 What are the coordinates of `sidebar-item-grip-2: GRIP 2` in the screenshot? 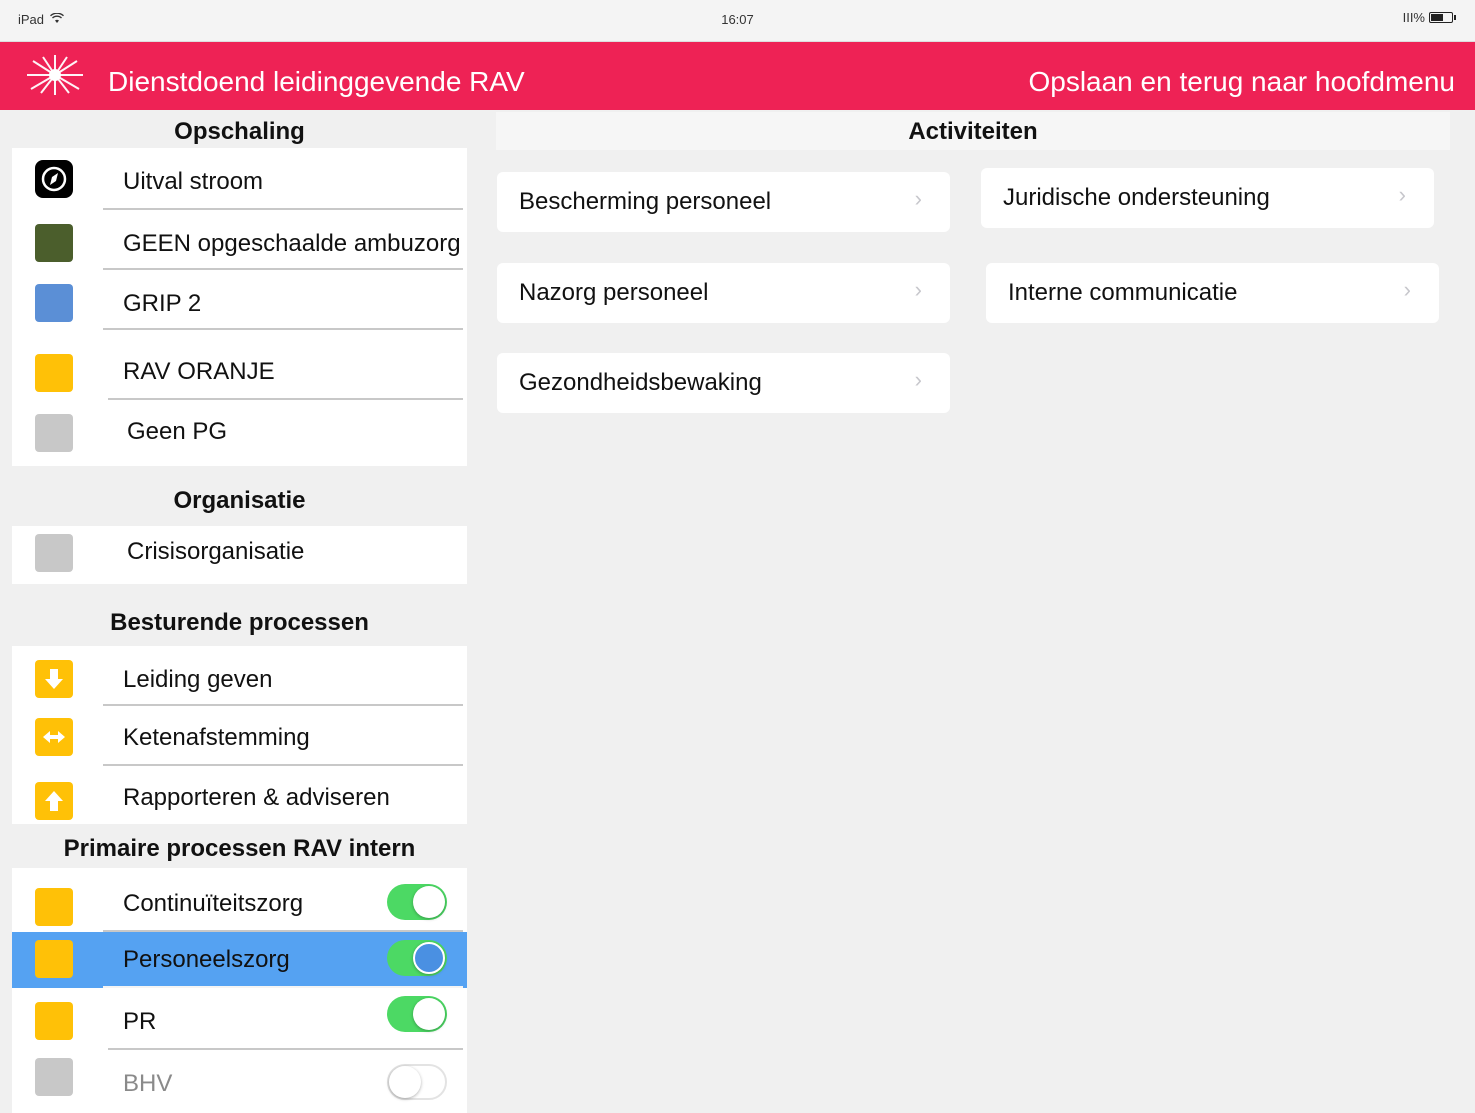 It's located at (239, 300).